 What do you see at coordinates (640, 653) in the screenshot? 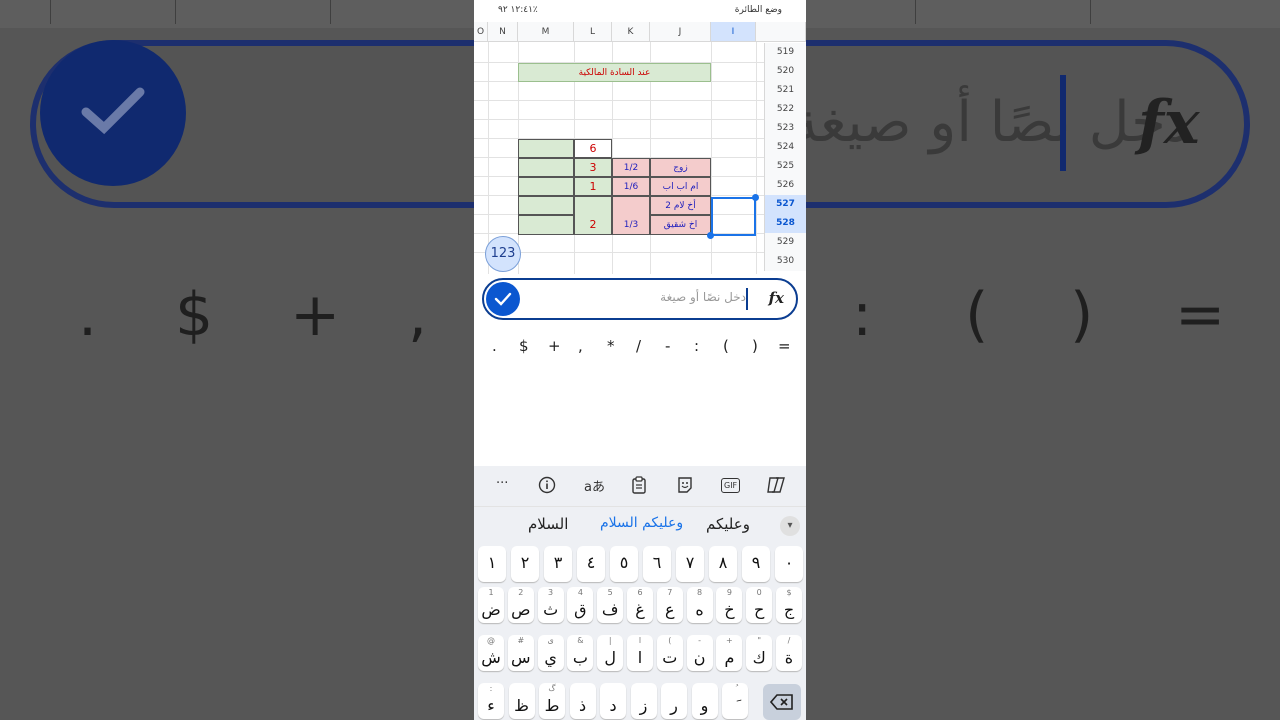
I see `key: اا` at bounding box center [640, 653].